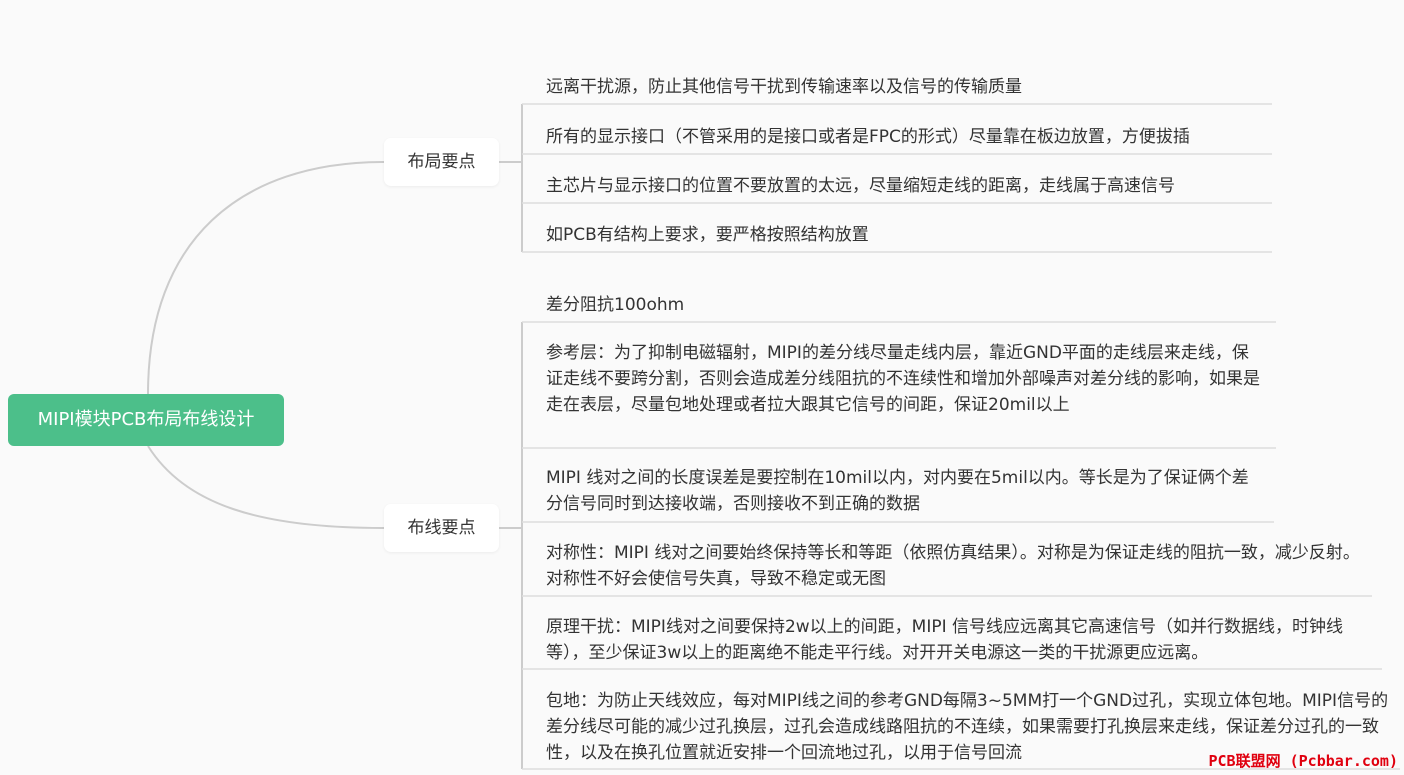 This screenshot has height=775, width=1404. Describe the element at coordinates (1303, 761) in the screenshot. I see `watermark: PCB联盟网 (Pcbbar.com)` at that location.